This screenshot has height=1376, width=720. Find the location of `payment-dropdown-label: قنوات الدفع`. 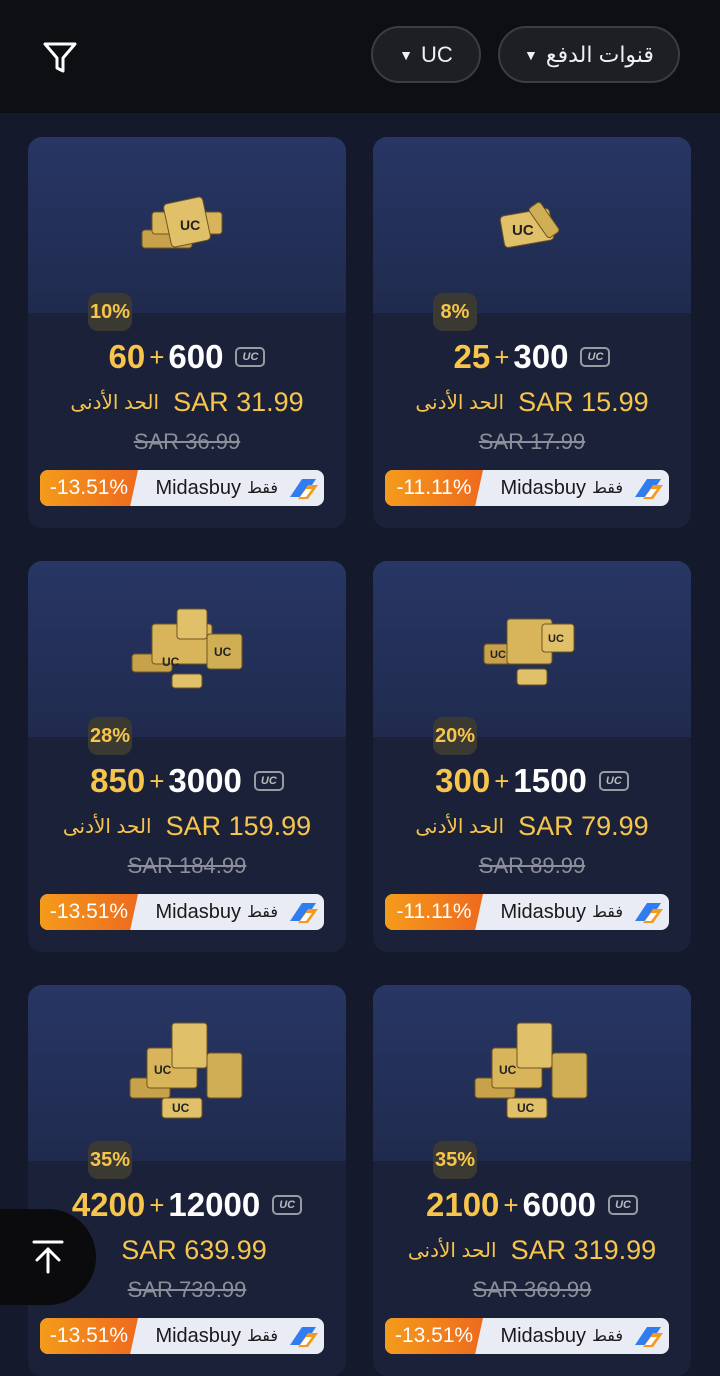

payment-dropdown-label: قنوات الدفع is located at coordinates (599, 54).